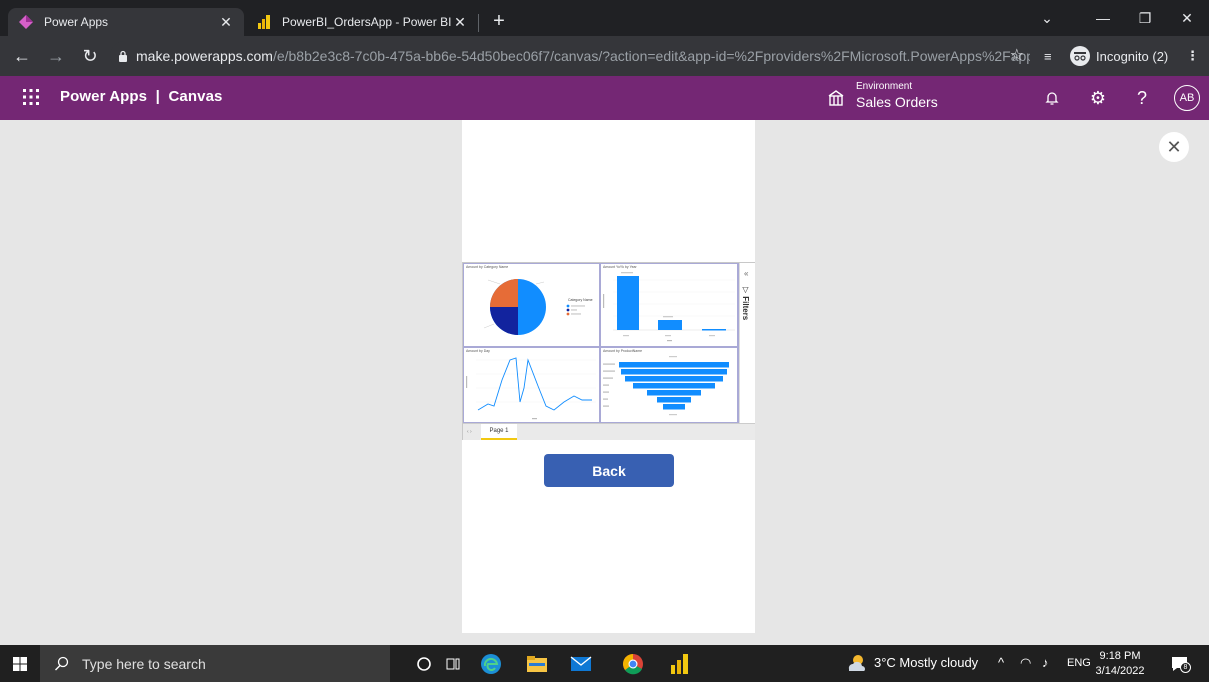 Image resolution: width=1209 pixels, height=682 pixels. What do you see at coordinates (926, 662) in the screenshot?
I see `weather-text: 3°C Mostly cloudy` at bounding box center [926, 662].